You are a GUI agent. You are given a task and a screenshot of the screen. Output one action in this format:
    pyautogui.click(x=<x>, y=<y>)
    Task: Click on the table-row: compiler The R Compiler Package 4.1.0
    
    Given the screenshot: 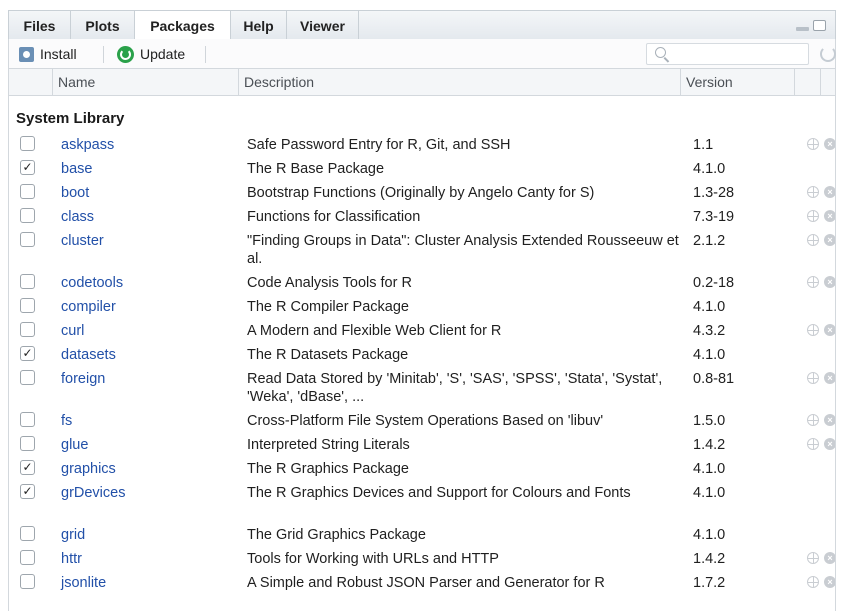 What is the action you would take?
    pyautogui.click(x=422, y=306)
    